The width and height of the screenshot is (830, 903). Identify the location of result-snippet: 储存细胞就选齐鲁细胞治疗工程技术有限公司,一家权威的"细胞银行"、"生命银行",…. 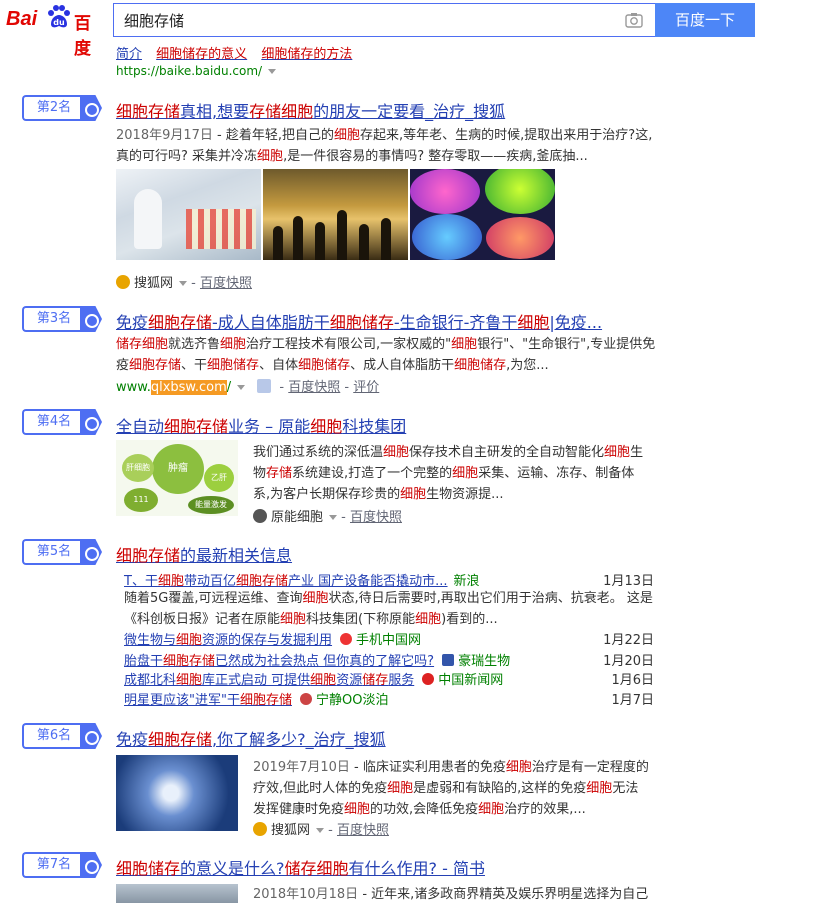
(386, 355).